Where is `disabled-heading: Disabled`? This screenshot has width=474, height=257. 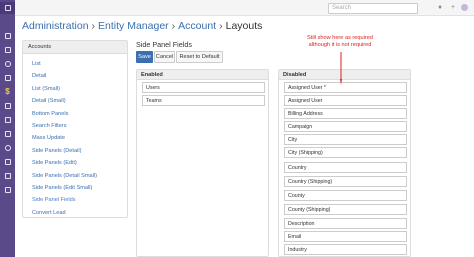
disabled-heading: Disabled is located at coordinates (344, 75).